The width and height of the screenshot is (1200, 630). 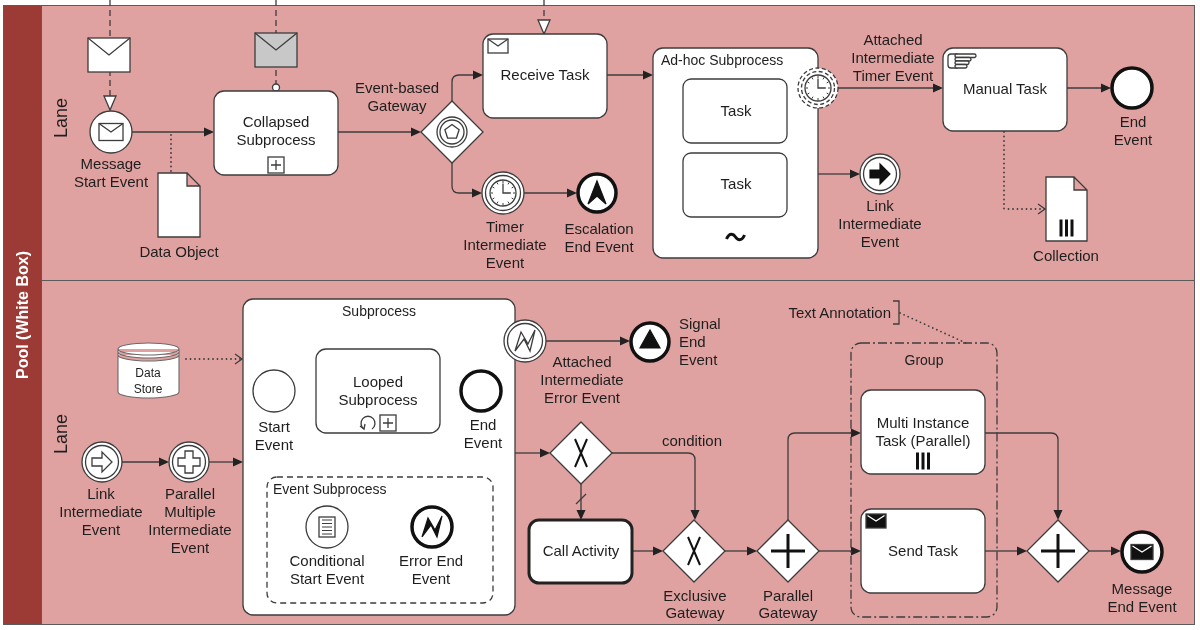 I want to click on default-flow-arrow, so click(x=581, y=501).